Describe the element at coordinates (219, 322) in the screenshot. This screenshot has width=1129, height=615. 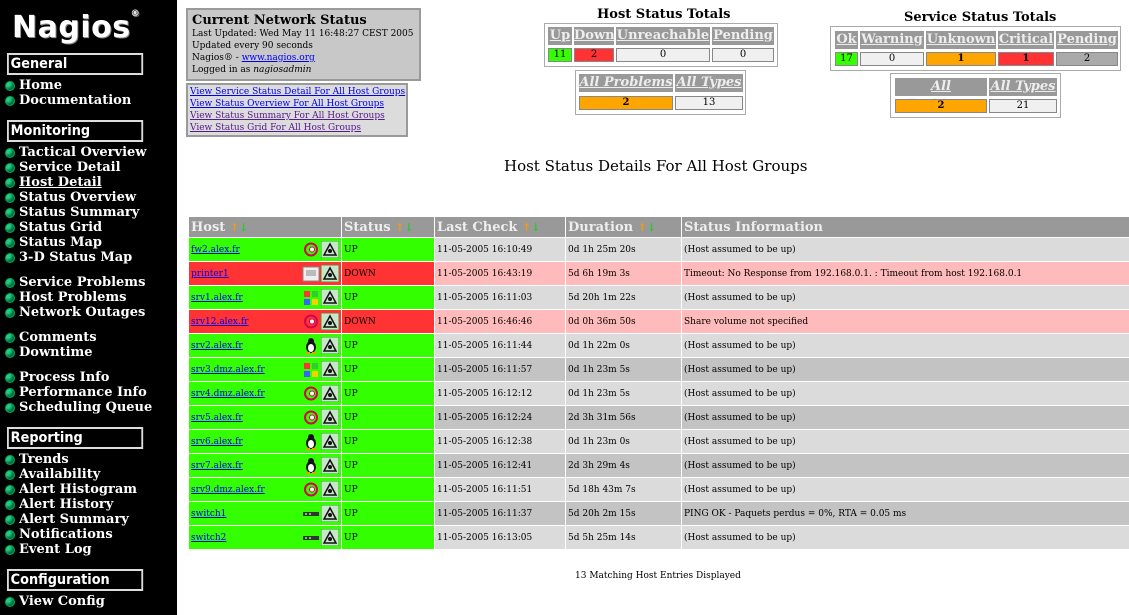
I see `host-link: srv12.alex.fr` at that location.